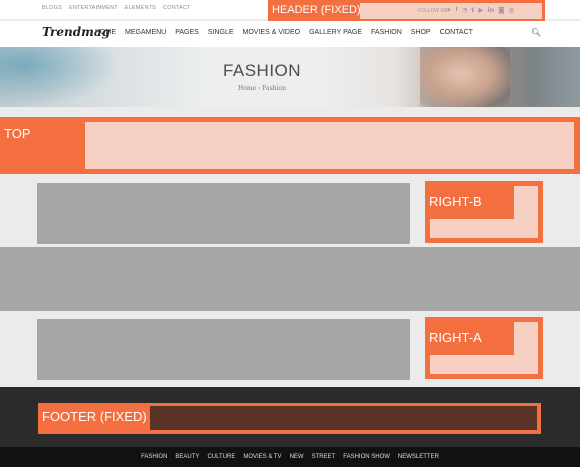  I want to click on youtube-icon: ▶, so click(480, 10).